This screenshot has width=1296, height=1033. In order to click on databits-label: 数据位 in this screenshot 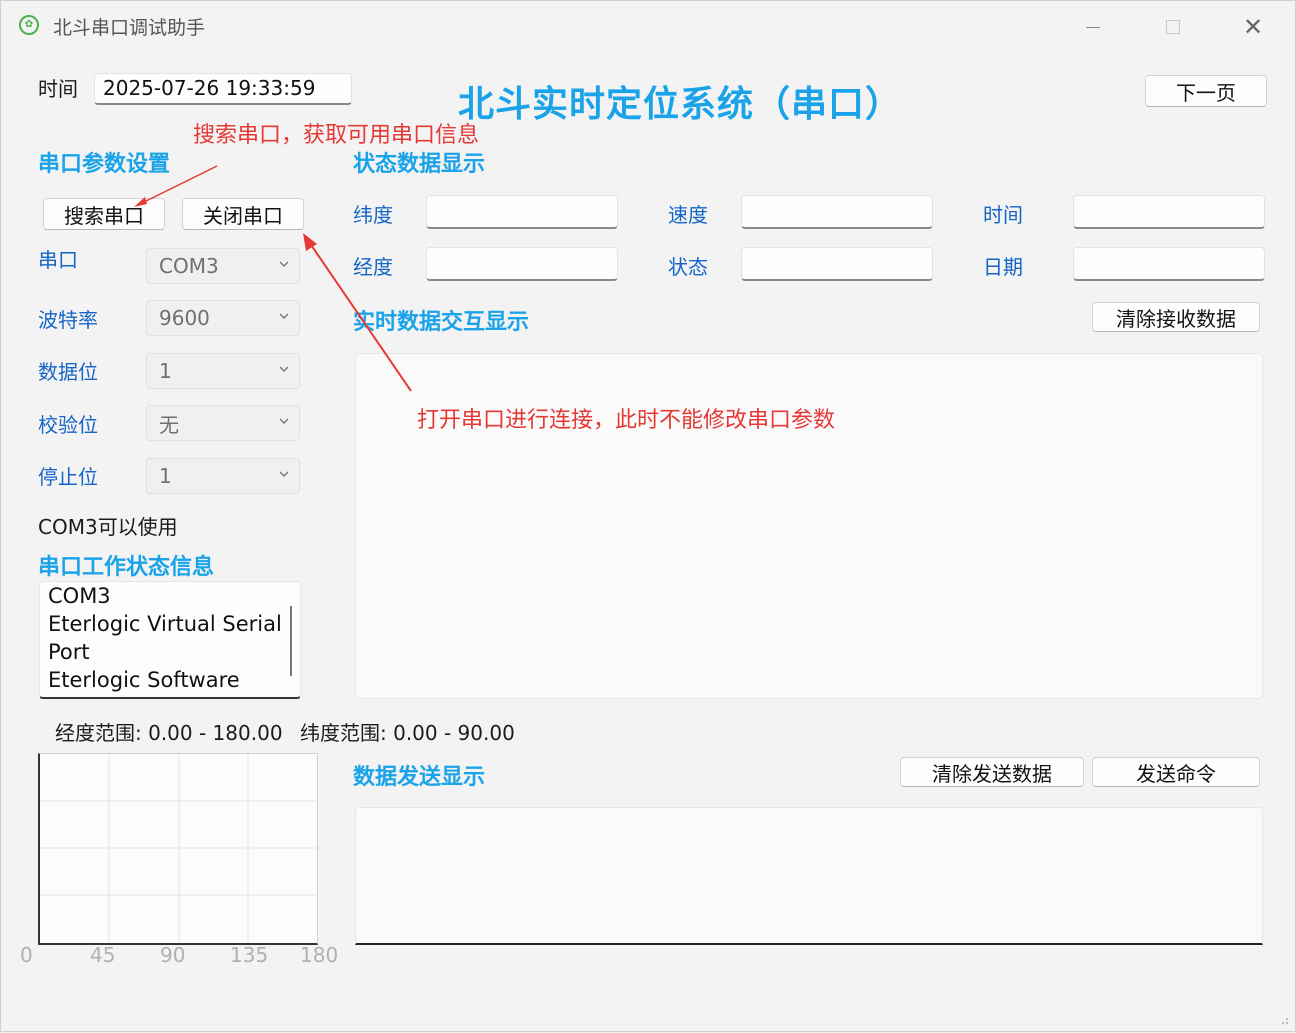, I will do `click(68, 372)`.